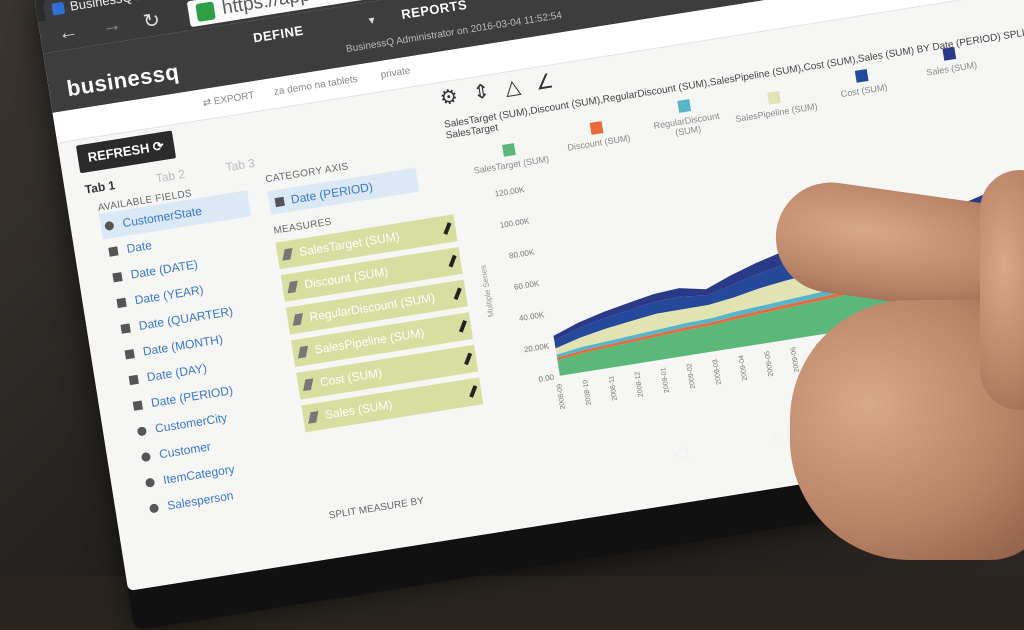  I want to click on y-tick-label: 40.00K, so click(531, 316).